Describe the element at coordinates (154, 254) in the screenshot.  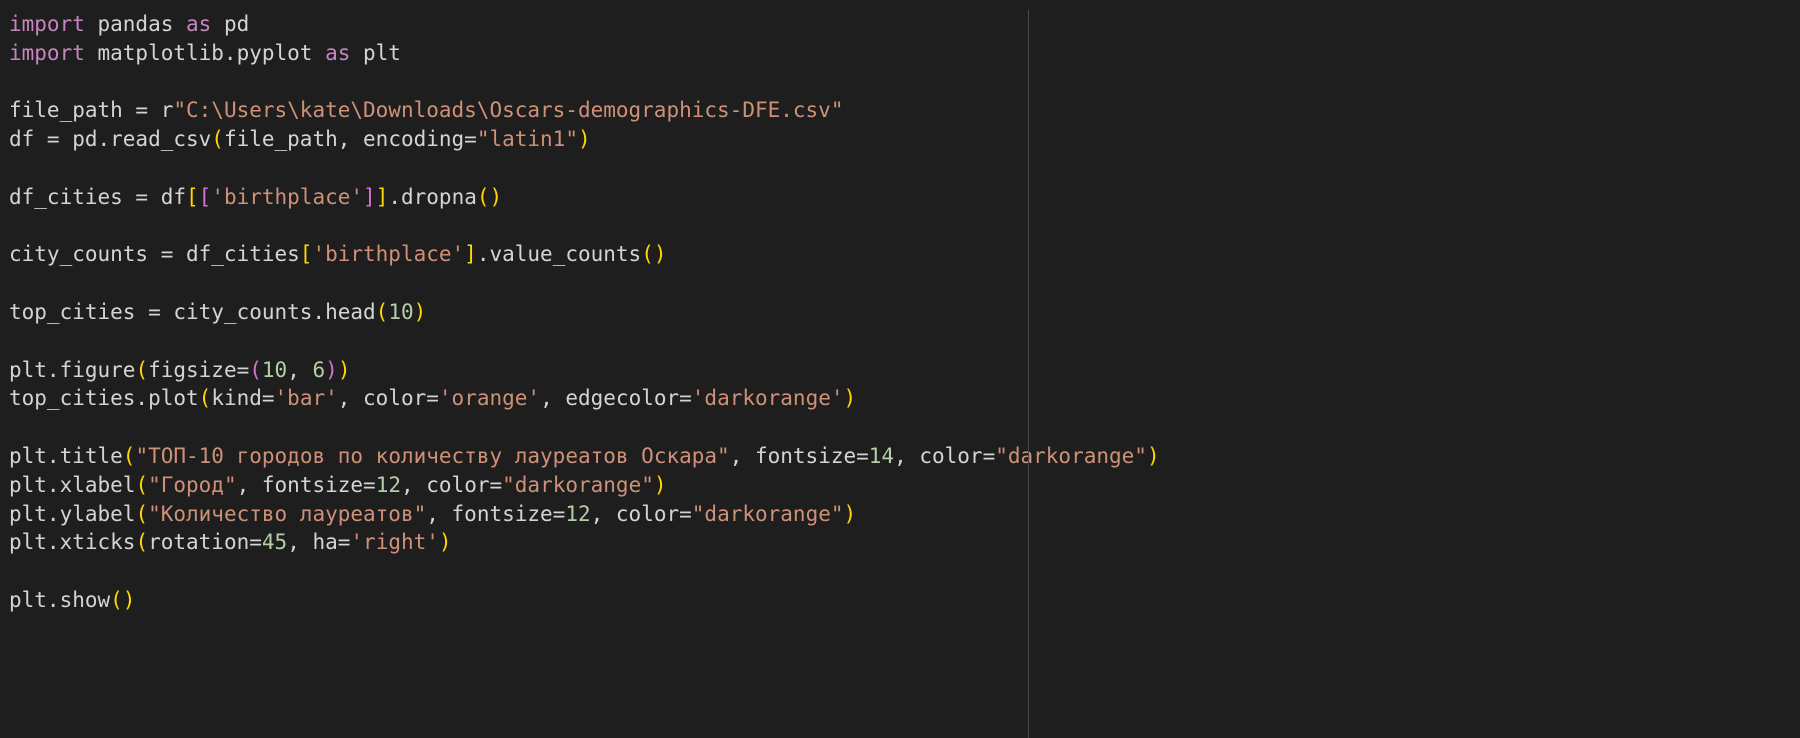
I see `identifier-token: city_counts = df_cities` at that location.